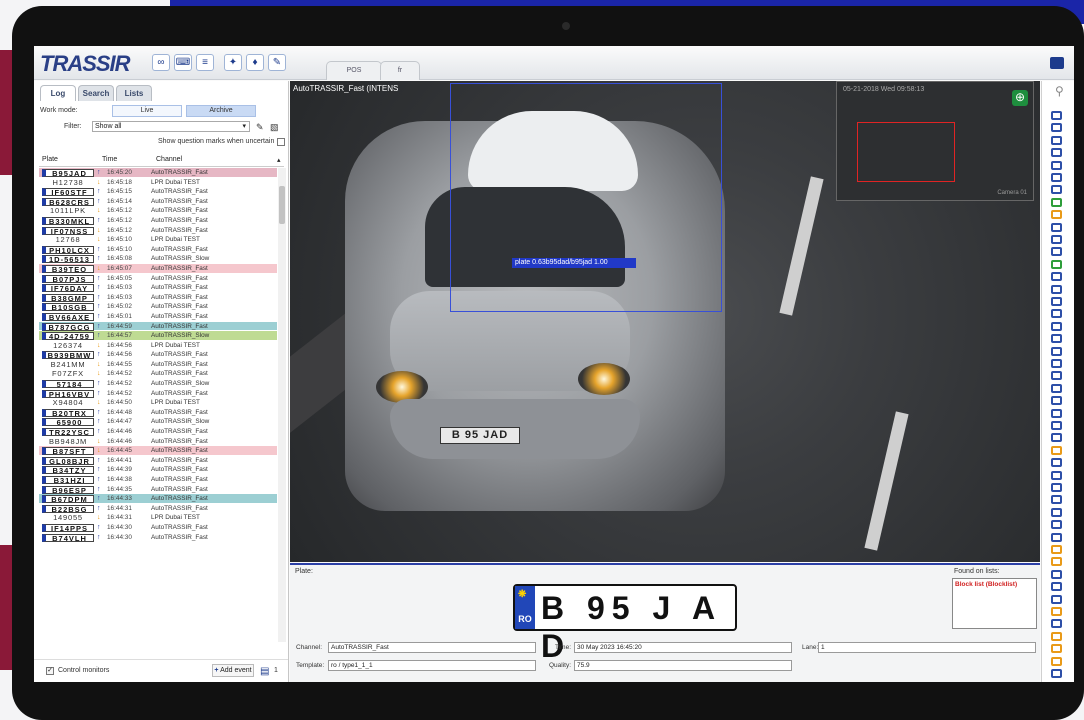  Describe the element at coordinates (158, 298) in the screenshot. I see `table-row: B38GMP ↑ 16:45:03 AutoTRASSIR_Fast` at that location.